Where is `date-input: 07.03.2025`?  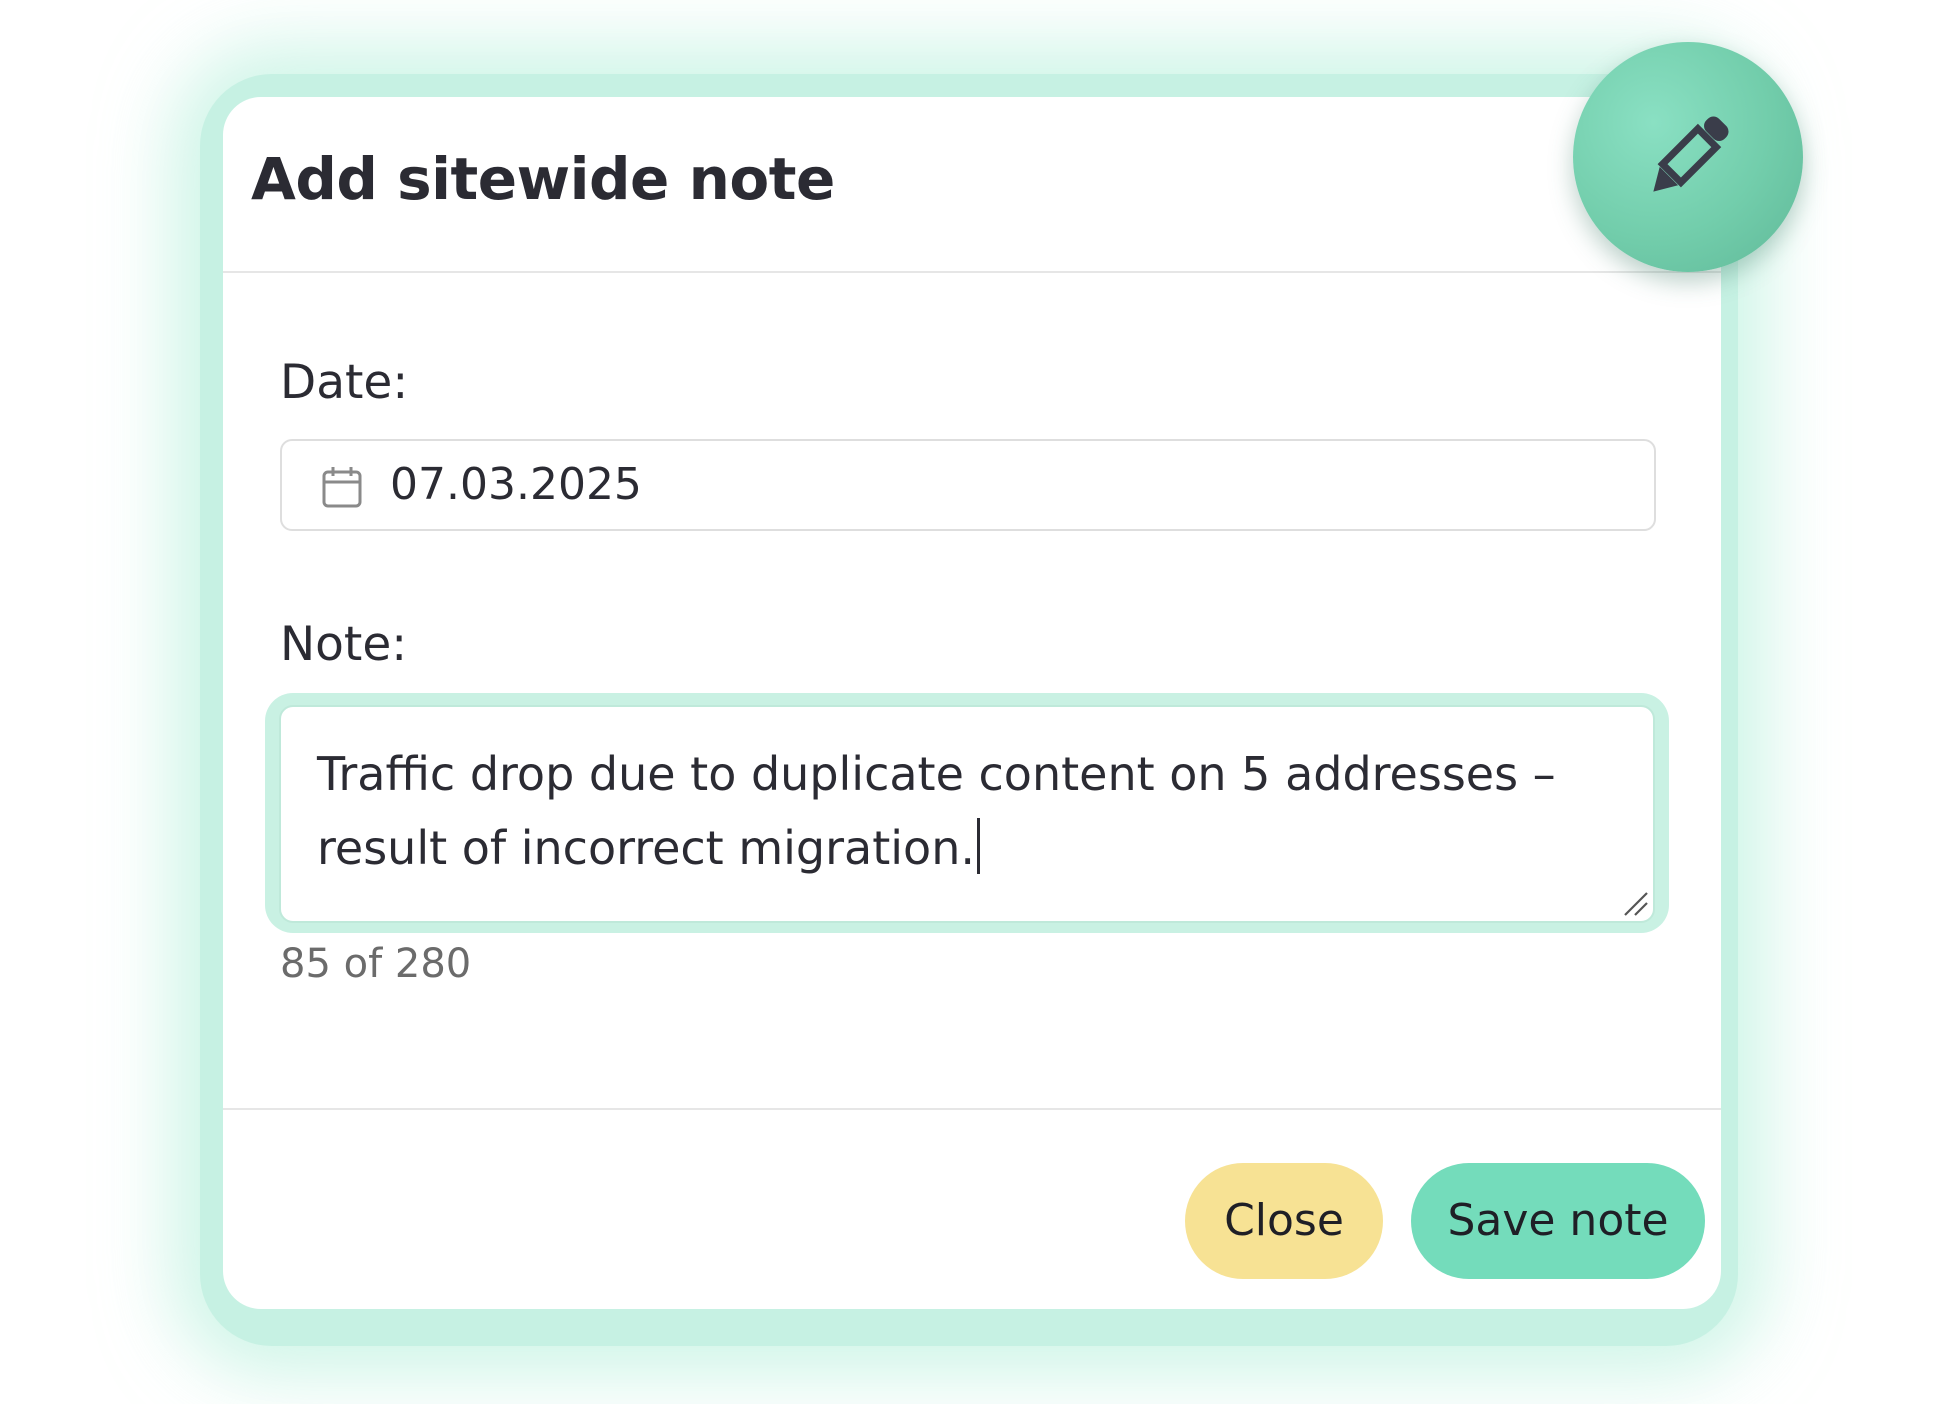
date-input: 07.03.2025 is located at coordinates (968, 485).